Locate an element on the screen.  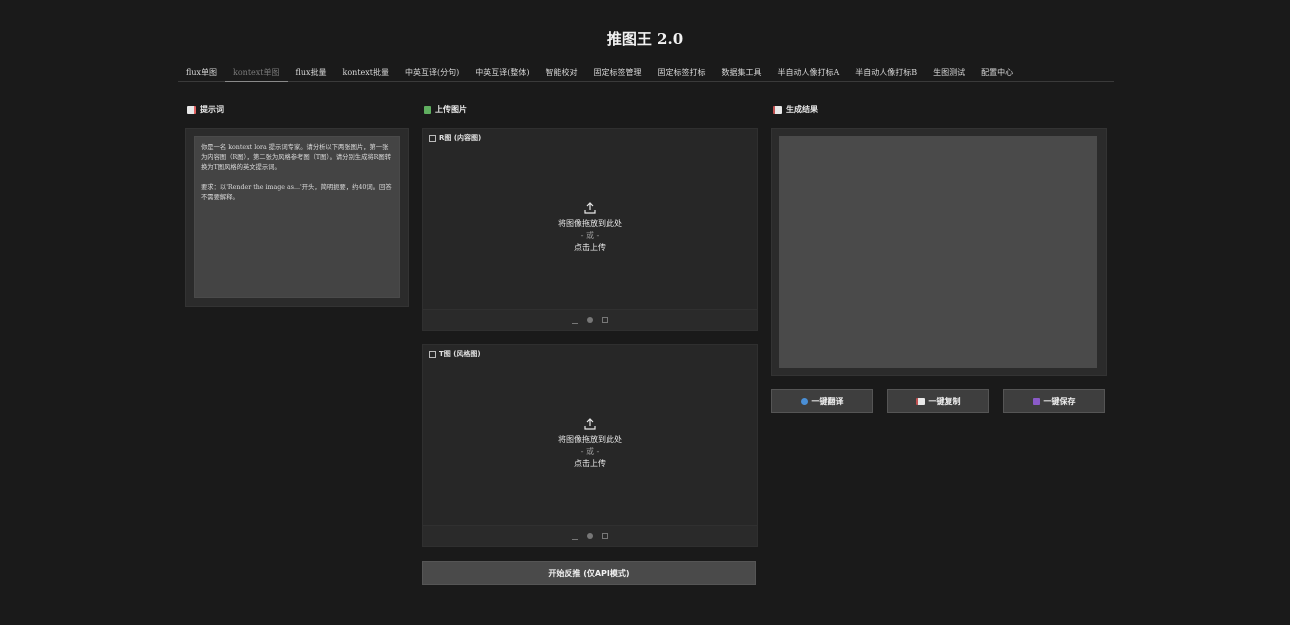
app-title: 推图王 2.0 is located at coordinates (645, 39).